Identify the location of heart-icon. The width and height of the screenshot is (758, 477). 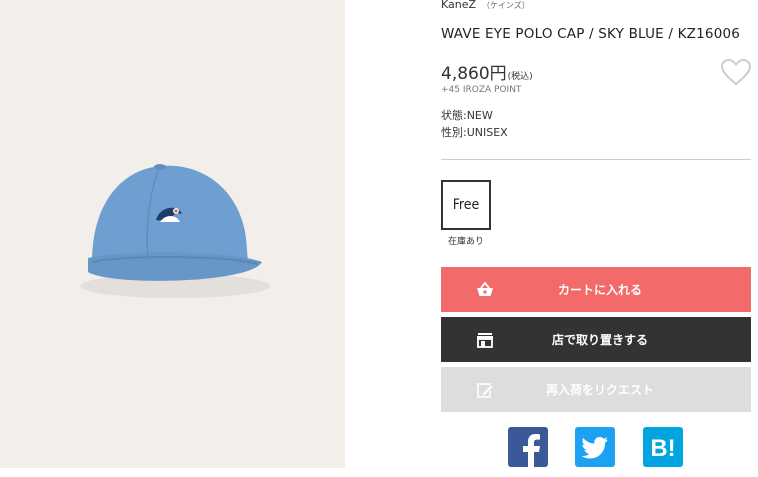
(736, 72).